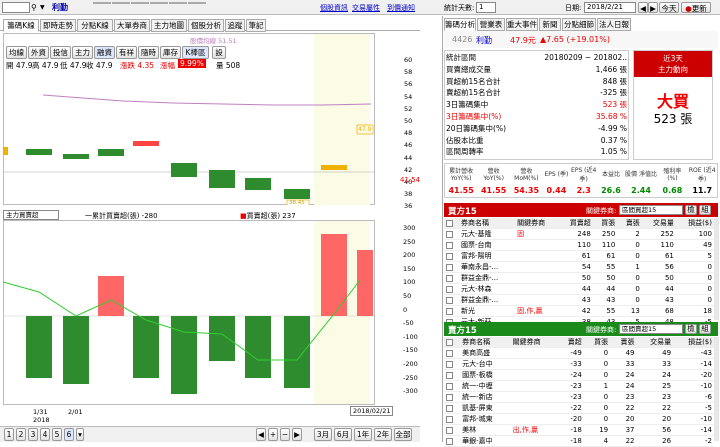 This screenshot has width=720, height=447. Describe the element at coordinates (140, 3) in the screenshot. I see `toolbar-button-trend` at that location.